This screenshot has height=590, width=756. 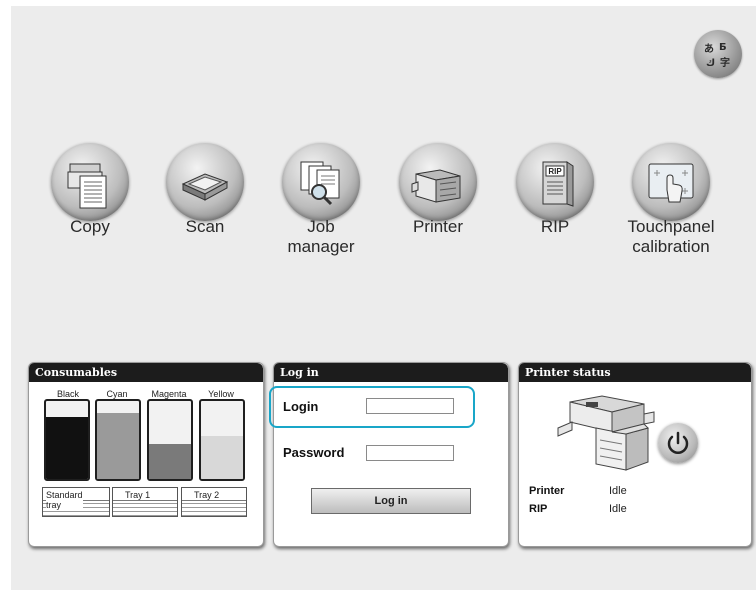 I want to click on svg-text: Б, so click(x=723, y=47).